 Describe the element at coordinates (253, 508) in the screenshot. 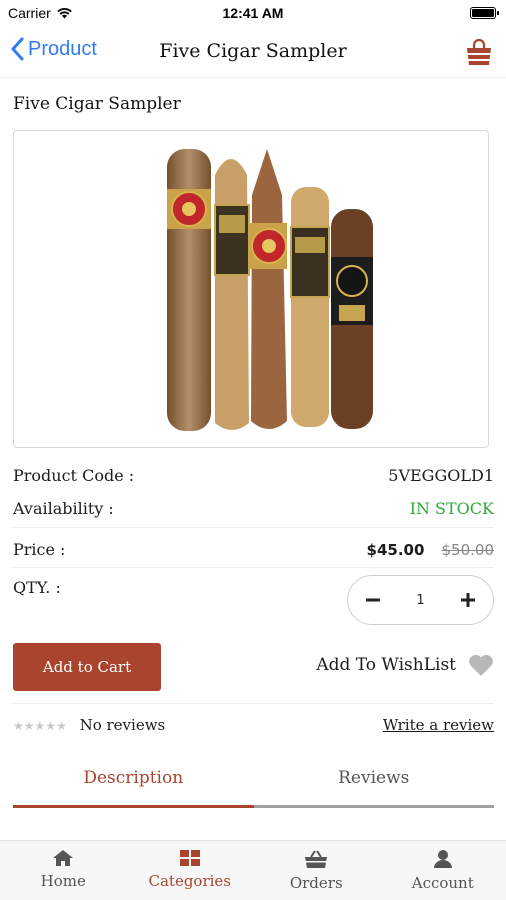

I see `availability-row: Availability : IN STOCK` at that location.